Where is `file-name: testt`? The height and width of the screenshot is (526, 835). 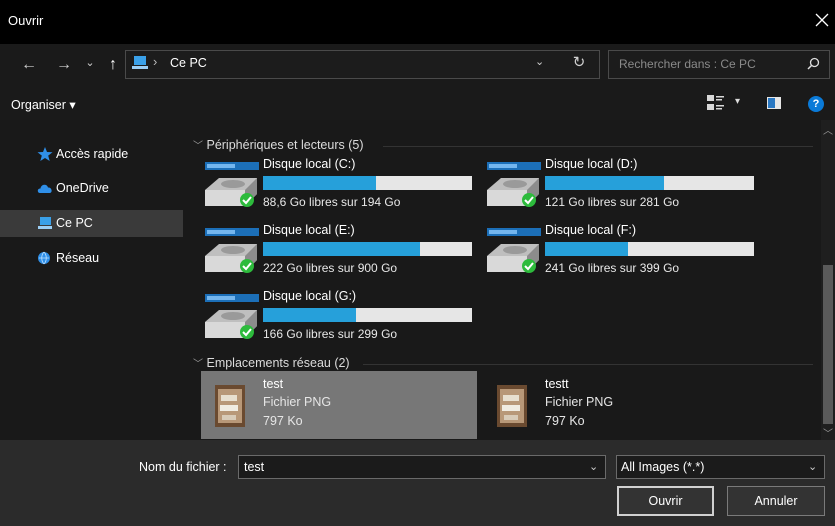 file-name: testt is located at coordinates (557, 384).